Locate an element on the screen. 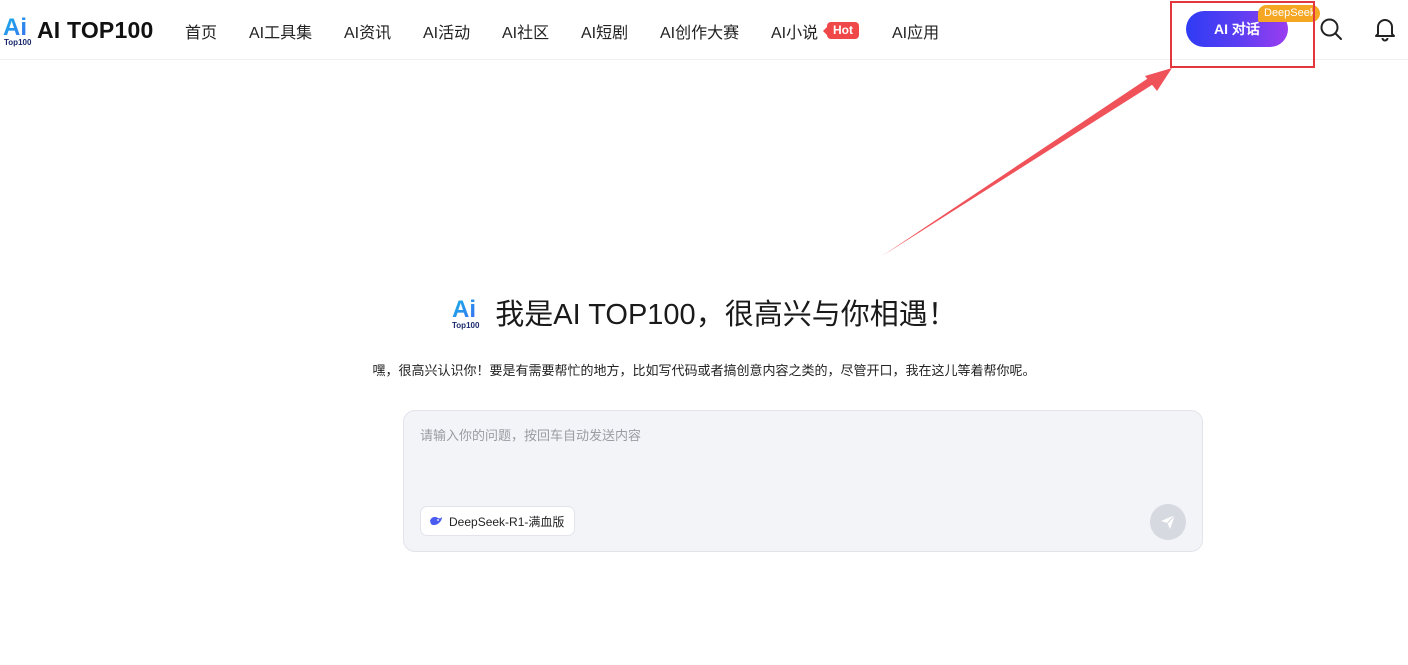 The width and height of the screenshot is (1408, 665). send-button is located at coordinates (1168, 522).